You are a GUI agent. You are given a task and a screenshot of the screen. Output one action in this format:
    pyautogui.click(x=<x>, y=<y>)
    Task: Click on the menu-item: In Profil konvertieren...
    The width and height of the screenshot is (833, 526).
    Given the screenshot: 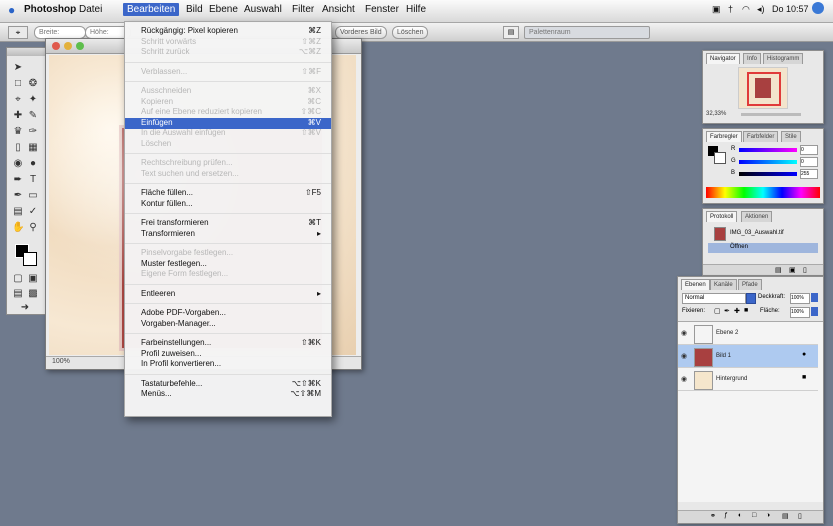 What is the action you would take?
    pyautogui.click(x=228, y=364)
    